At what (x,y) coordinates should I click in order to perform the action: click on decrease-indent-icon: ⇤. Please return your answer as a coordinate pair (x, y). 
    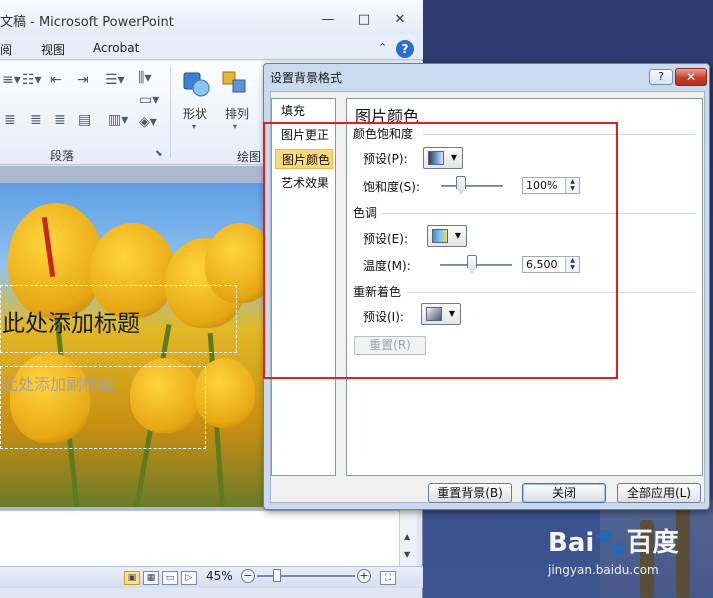
    Looking at the image, I should click on (56, 80).